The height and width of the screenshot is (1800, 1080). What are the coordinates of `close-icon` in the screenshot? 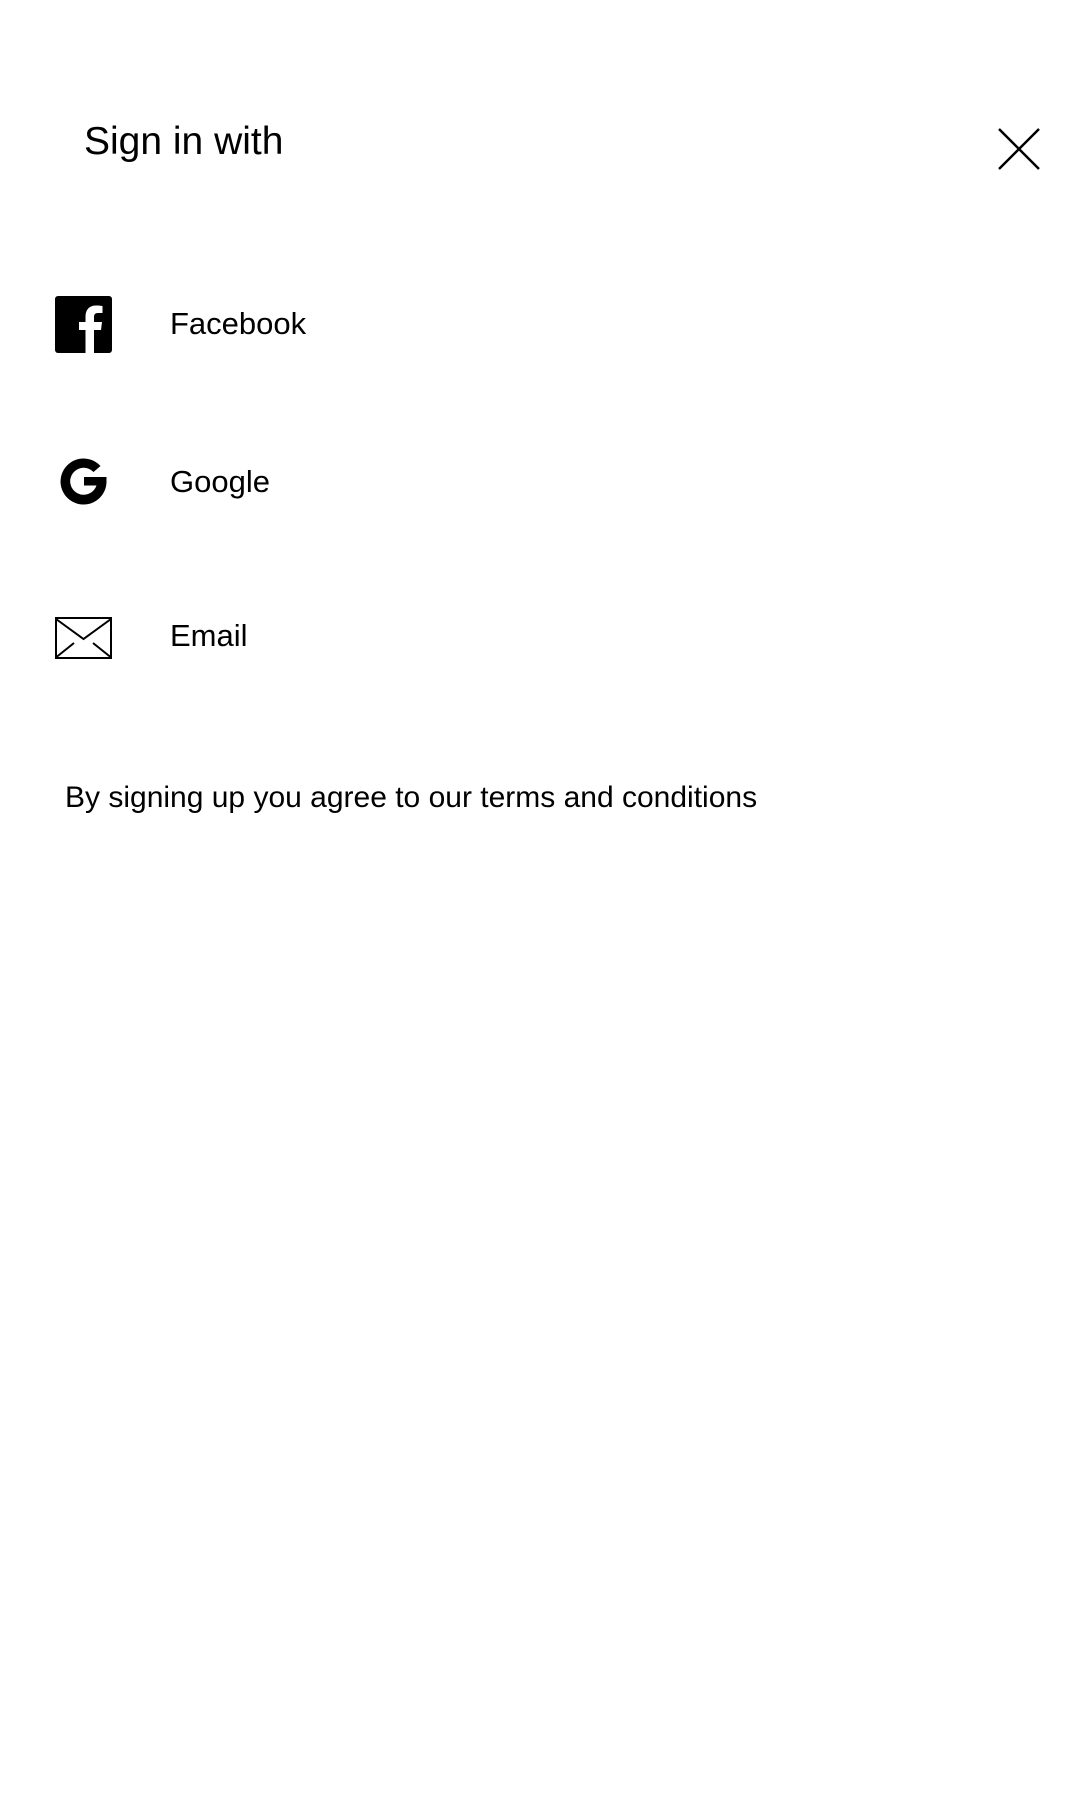 It's located at (1019, 149).